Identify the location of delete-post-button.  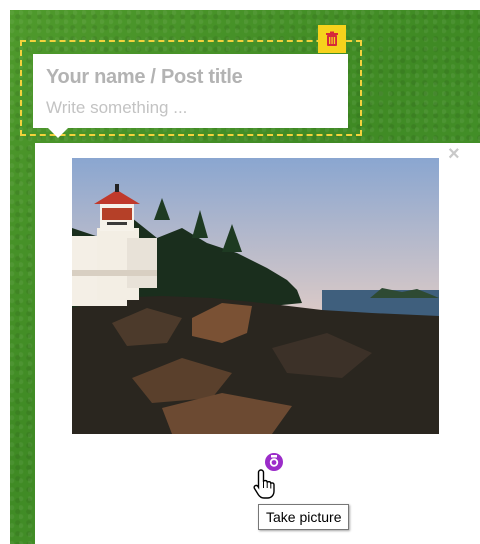
(332, 39).